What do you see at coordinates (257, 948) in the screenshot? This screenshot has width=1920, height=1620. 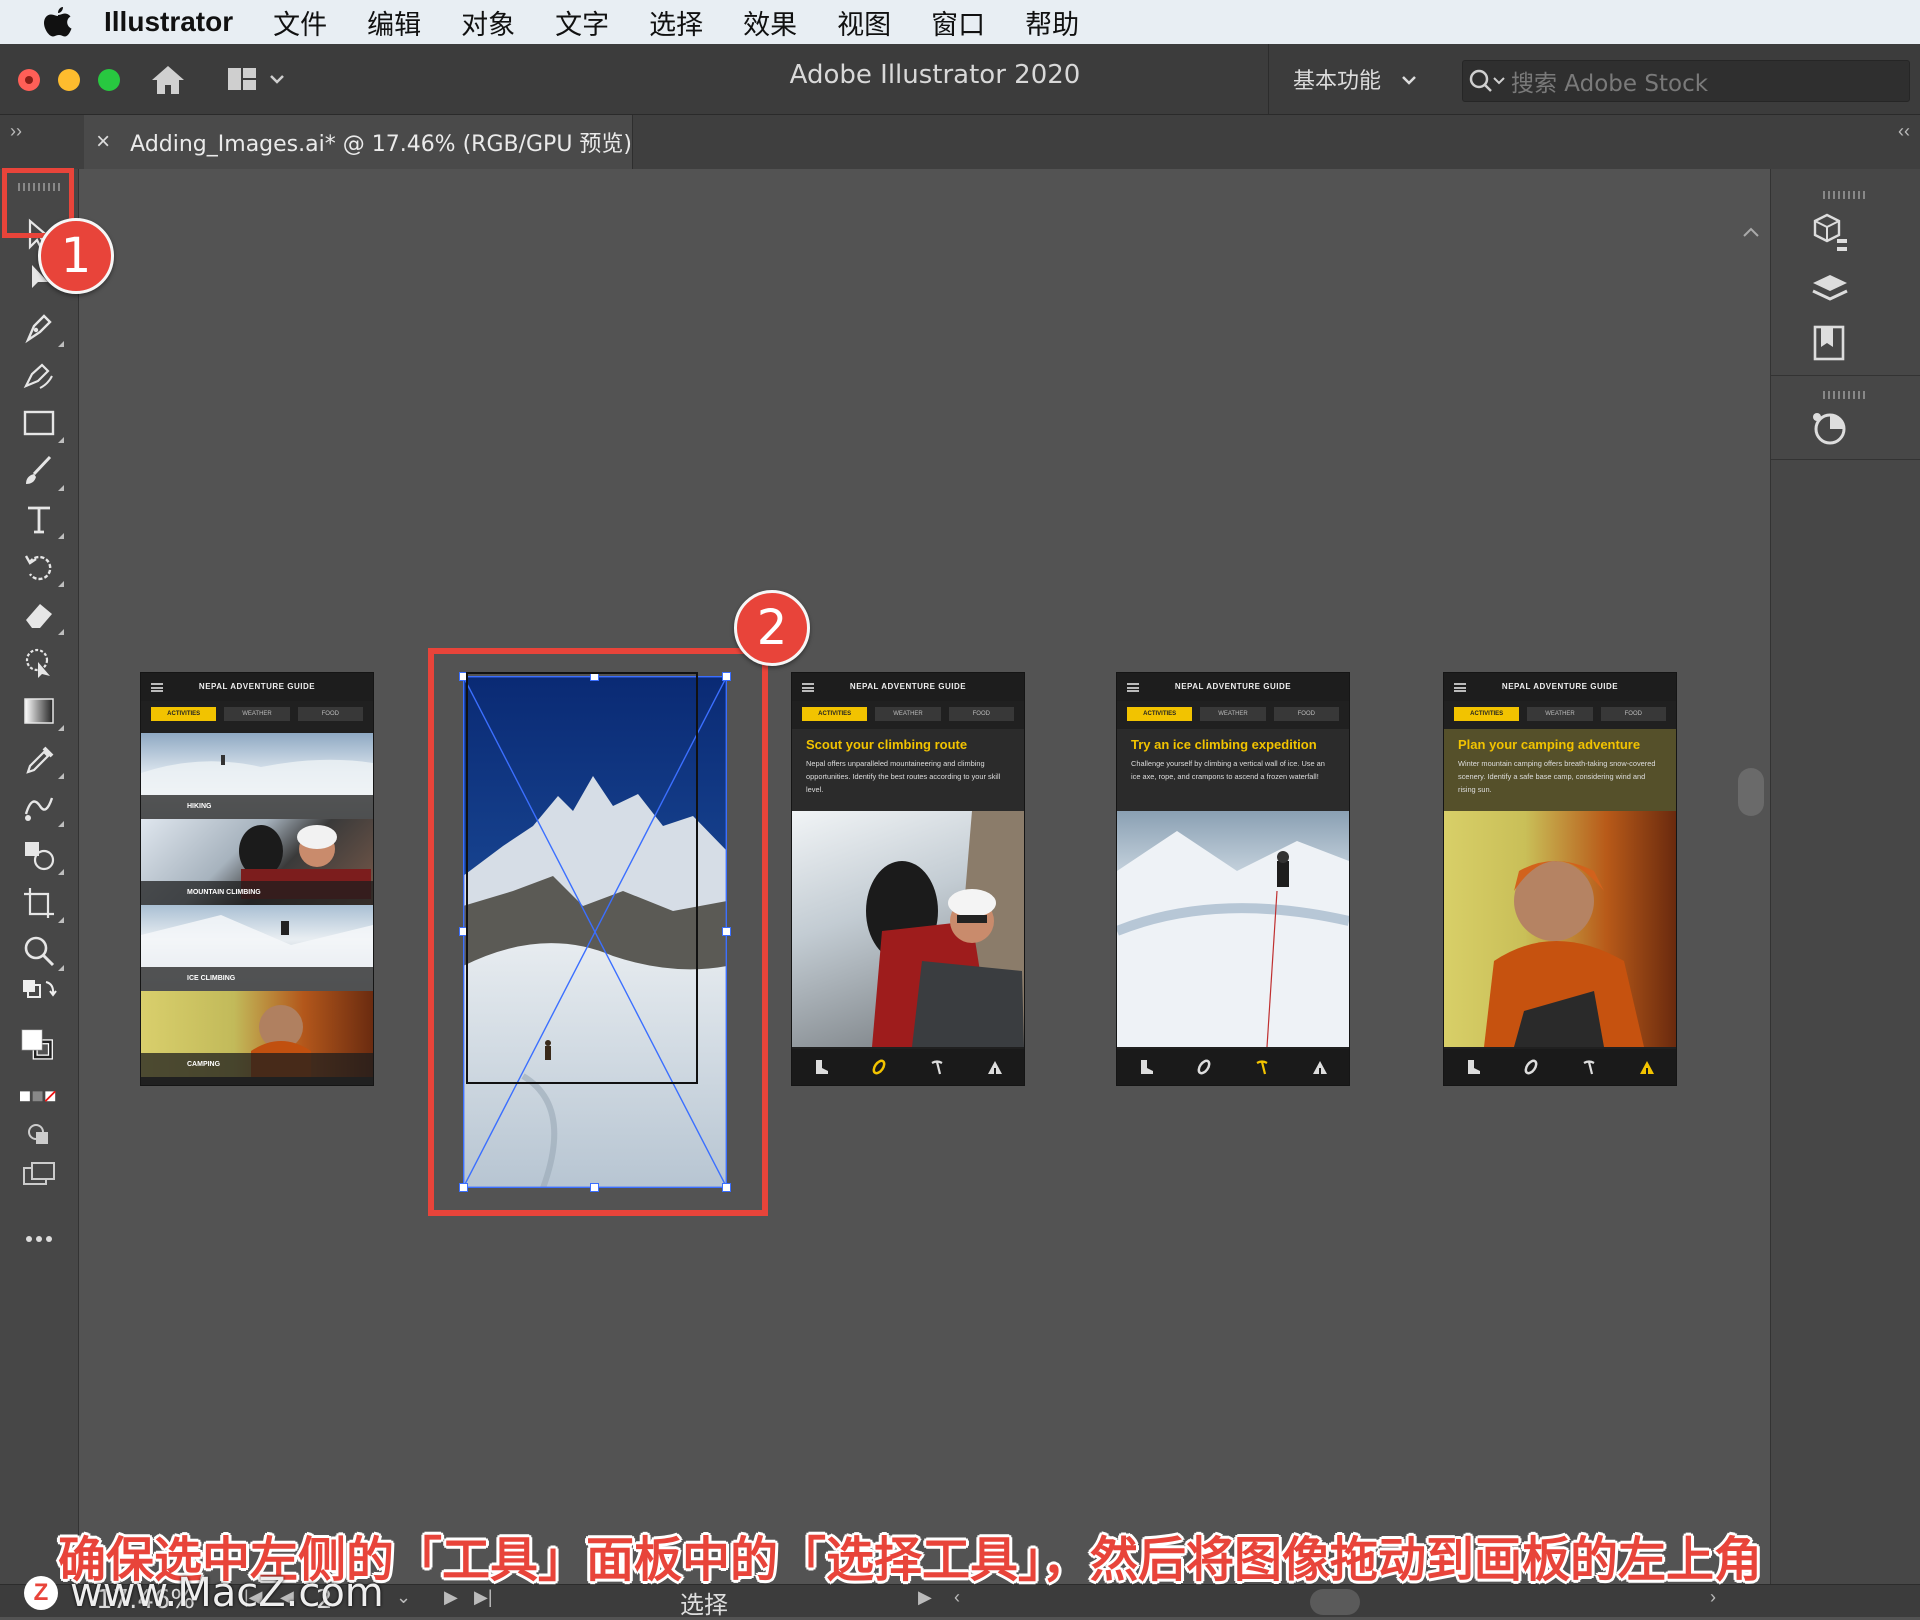 I see `list-item: ICE CLIMBING` at bounding box center [257, 948].